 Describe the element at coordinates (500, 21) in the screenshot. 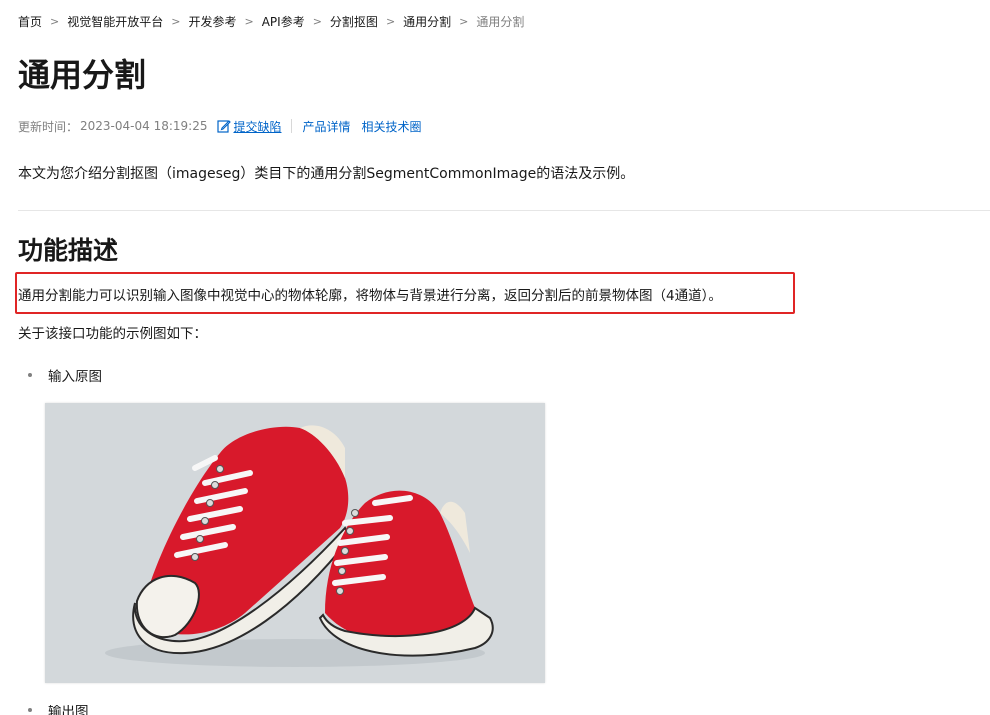

I see `breadcrumb-current: 通用分割` at that location.